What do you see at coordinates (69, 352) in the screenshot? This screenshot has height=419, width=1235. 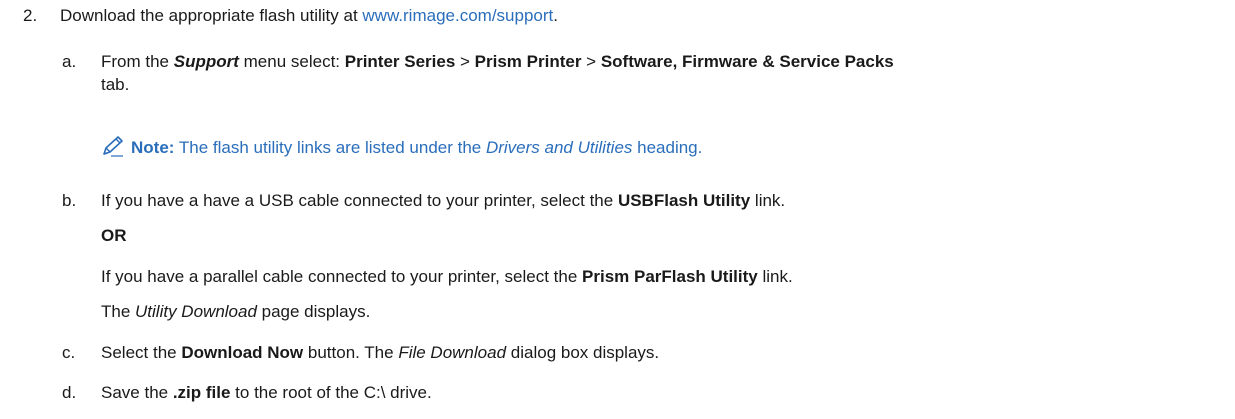 I see `step-letter-c: c.` at bounding box center [69, 352].